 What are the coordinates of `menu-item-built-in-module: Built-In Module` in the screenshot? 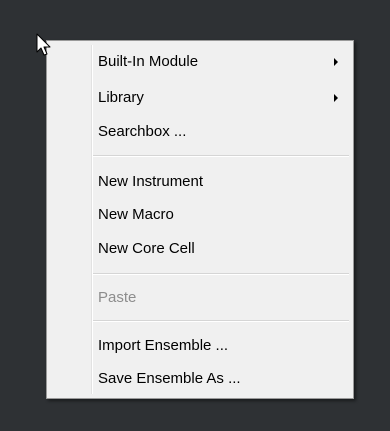 It's located at (200, 62).